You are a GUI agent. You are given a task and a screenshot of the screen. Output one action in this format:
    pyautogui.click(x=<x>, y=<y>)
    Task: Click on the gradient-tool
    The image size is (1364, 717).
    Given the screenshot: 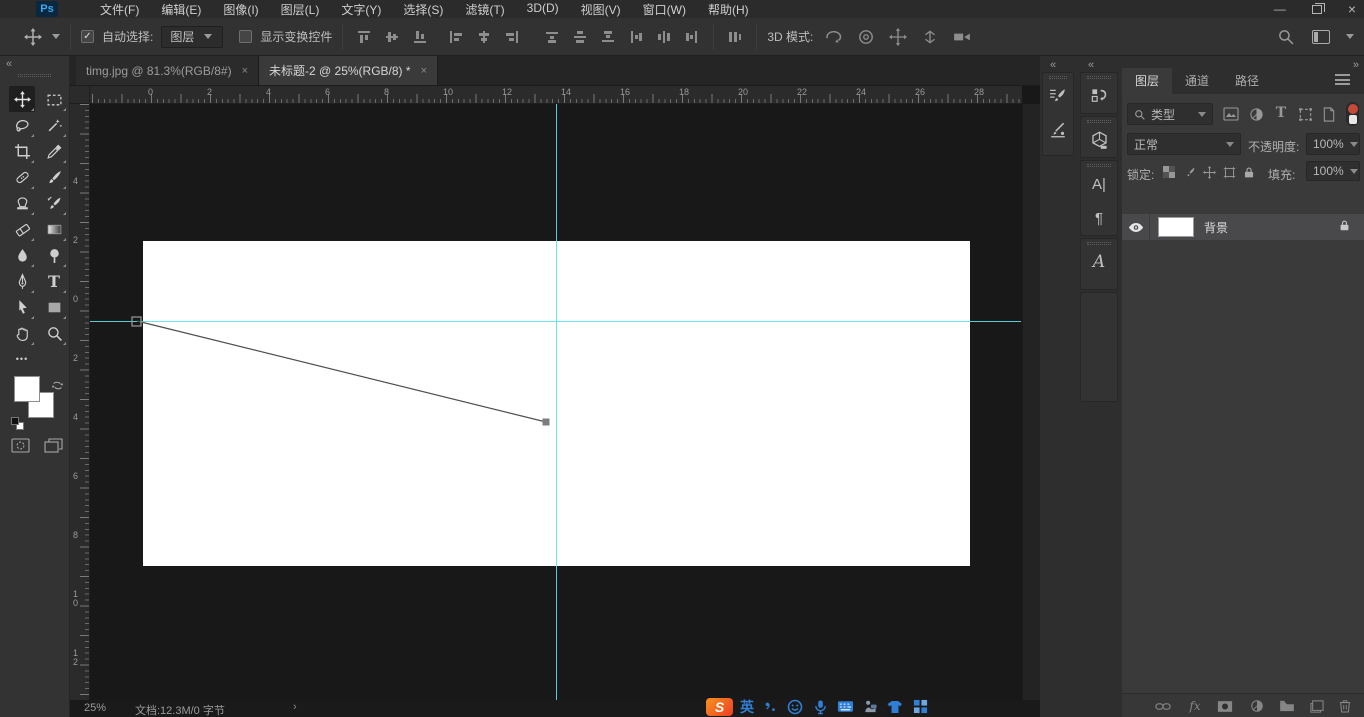 What is the action you would take?
    pyautogui.click(x=54, y=229)
    